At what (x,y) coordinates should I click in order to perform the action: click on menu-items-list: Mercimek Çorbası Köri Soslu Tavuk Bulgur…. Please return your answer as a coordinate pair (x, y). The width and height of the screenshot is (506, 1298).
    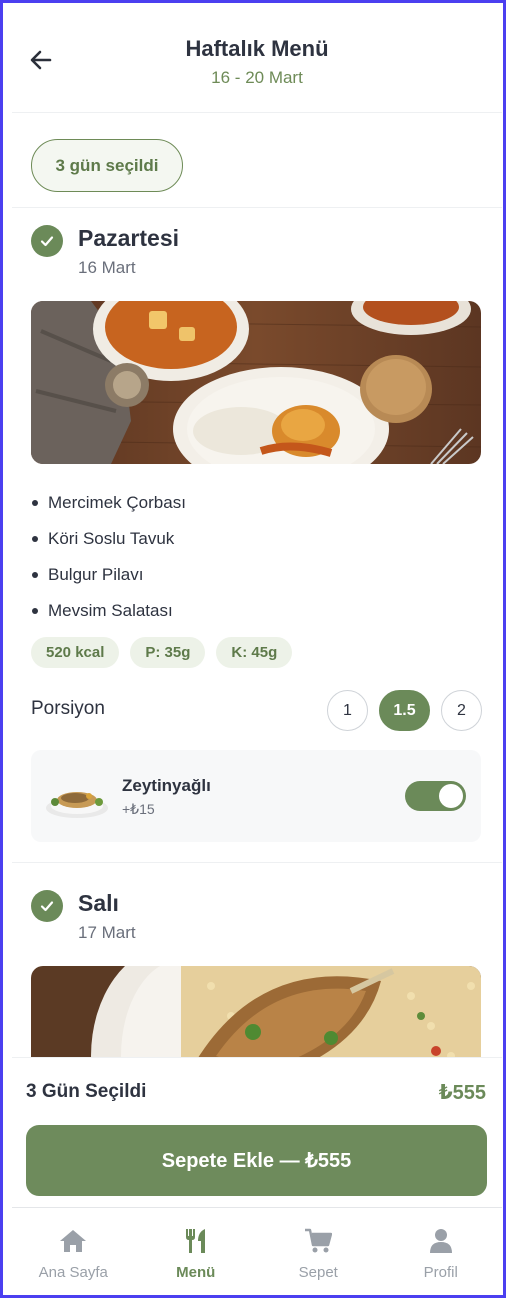
    Looking at the image, I should click on (251, 557).